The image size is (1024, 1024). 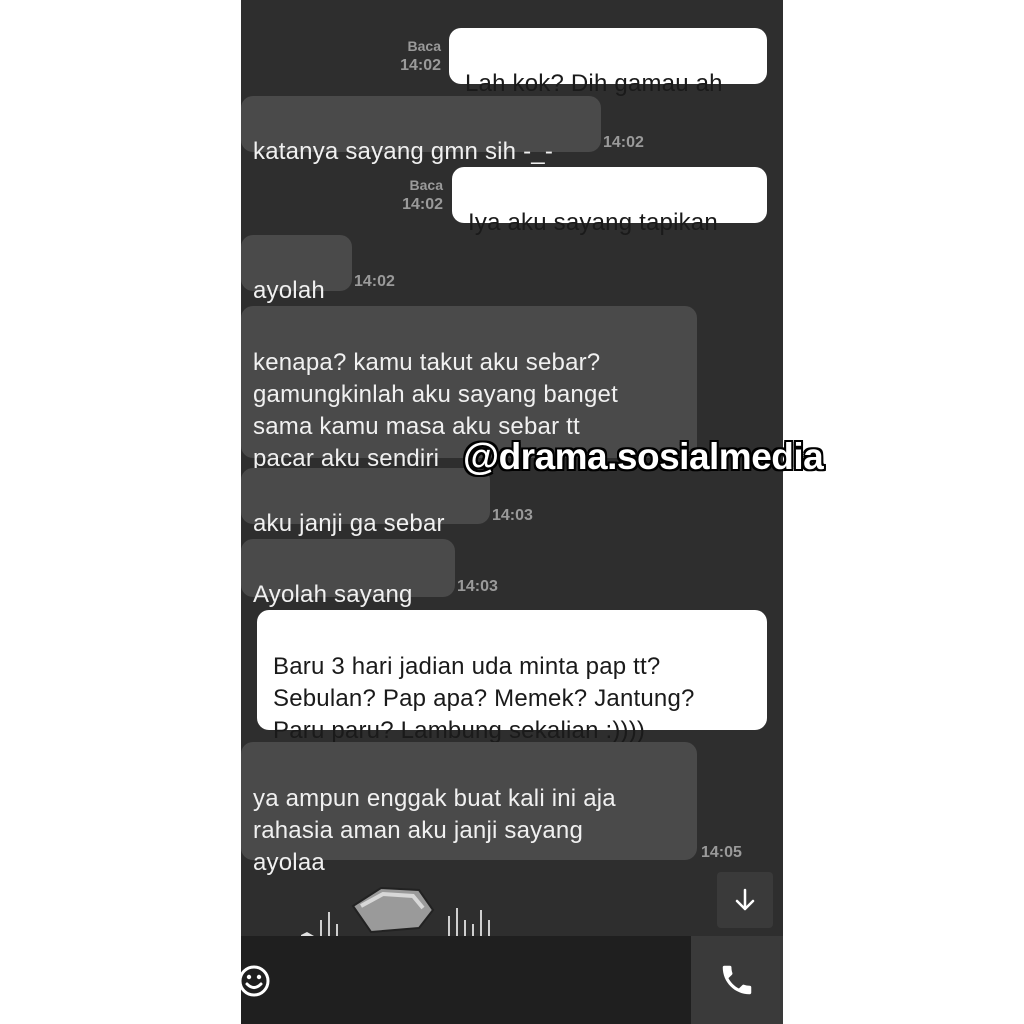 What do you see at coordinates (403, 151) in the screenshot?
I see `message-text: katanya sayang gmn sih -_-` at bounding box center [403, 151].